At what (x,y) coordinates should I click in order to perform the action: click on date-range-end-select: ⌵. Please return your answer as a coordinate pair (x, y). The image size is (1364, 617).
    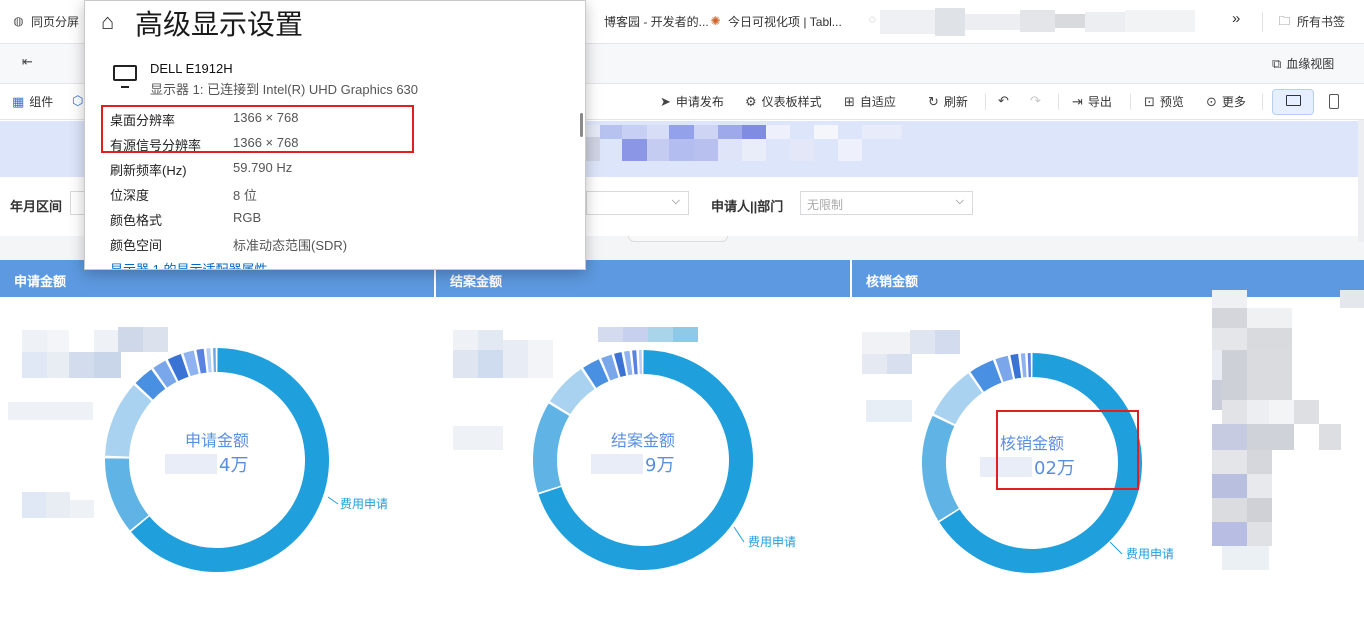
    Looking at the image, I should click on (637, 203).